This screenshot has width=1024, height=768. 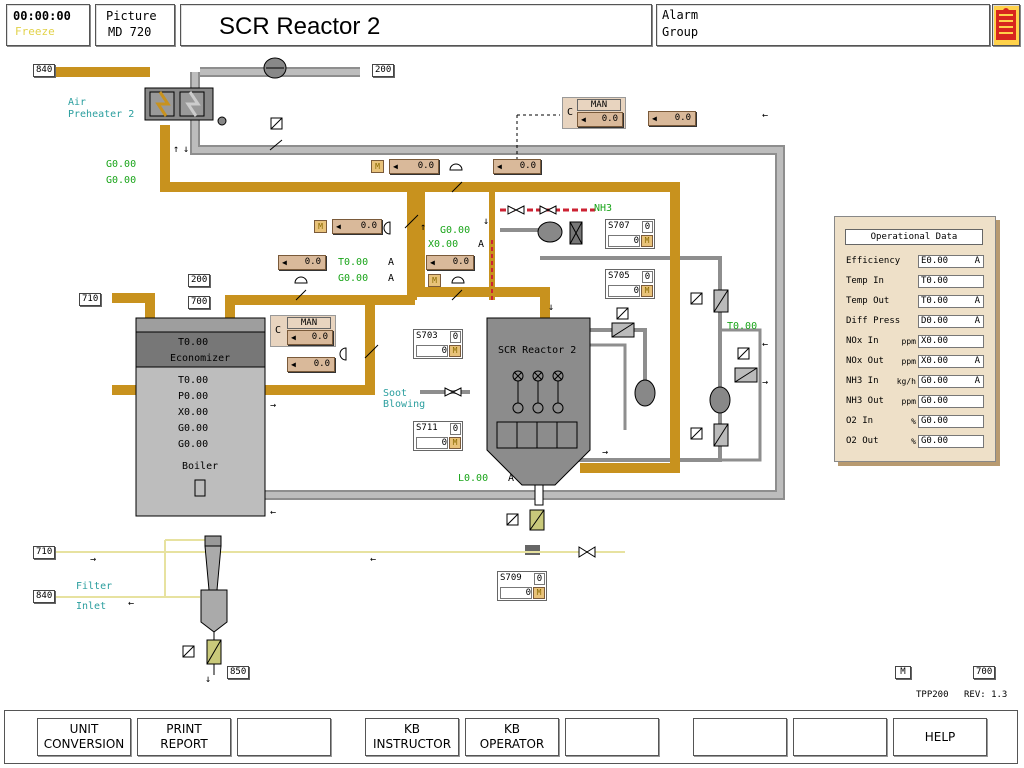 What do you see at coordinates (357, 226) in the screenshot?
I see `controller-c: ◀ 0.0` at bounding box center [357, 226].